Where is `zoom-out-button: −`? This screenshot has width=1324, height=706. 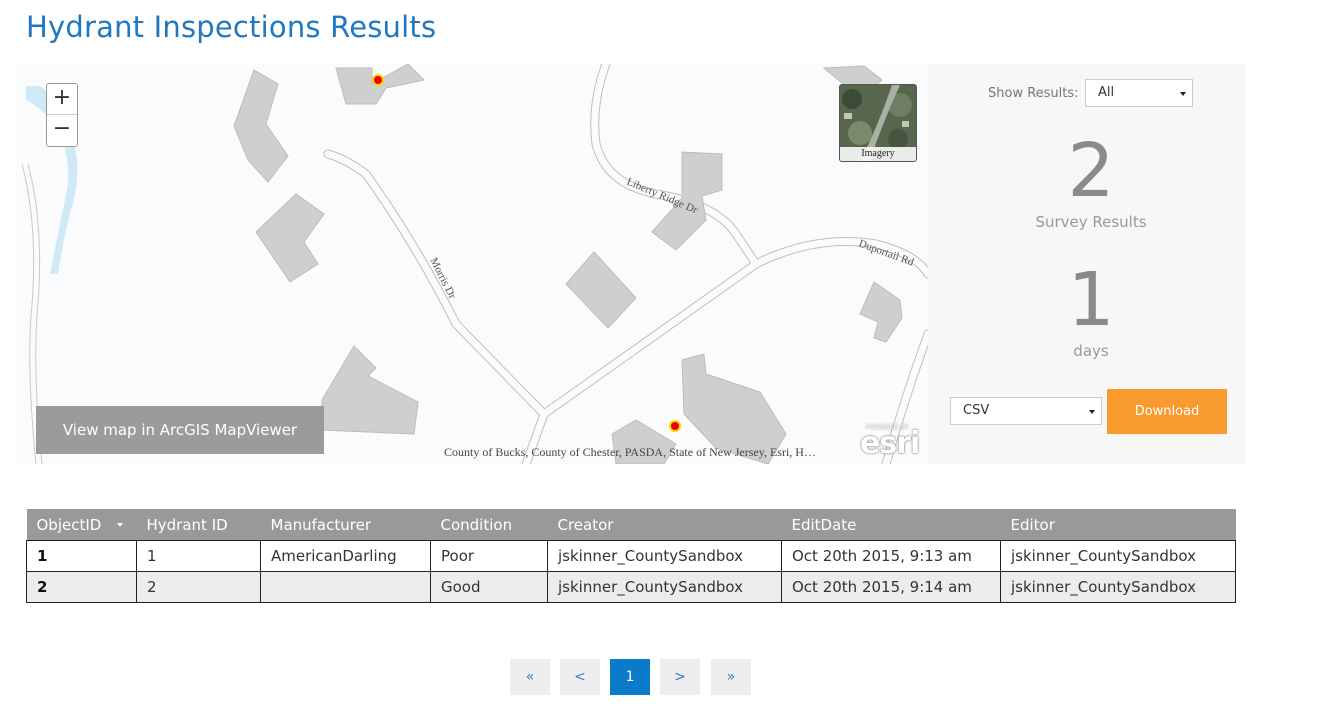 zoom-out-button: − is located at coordinates (62, 129).